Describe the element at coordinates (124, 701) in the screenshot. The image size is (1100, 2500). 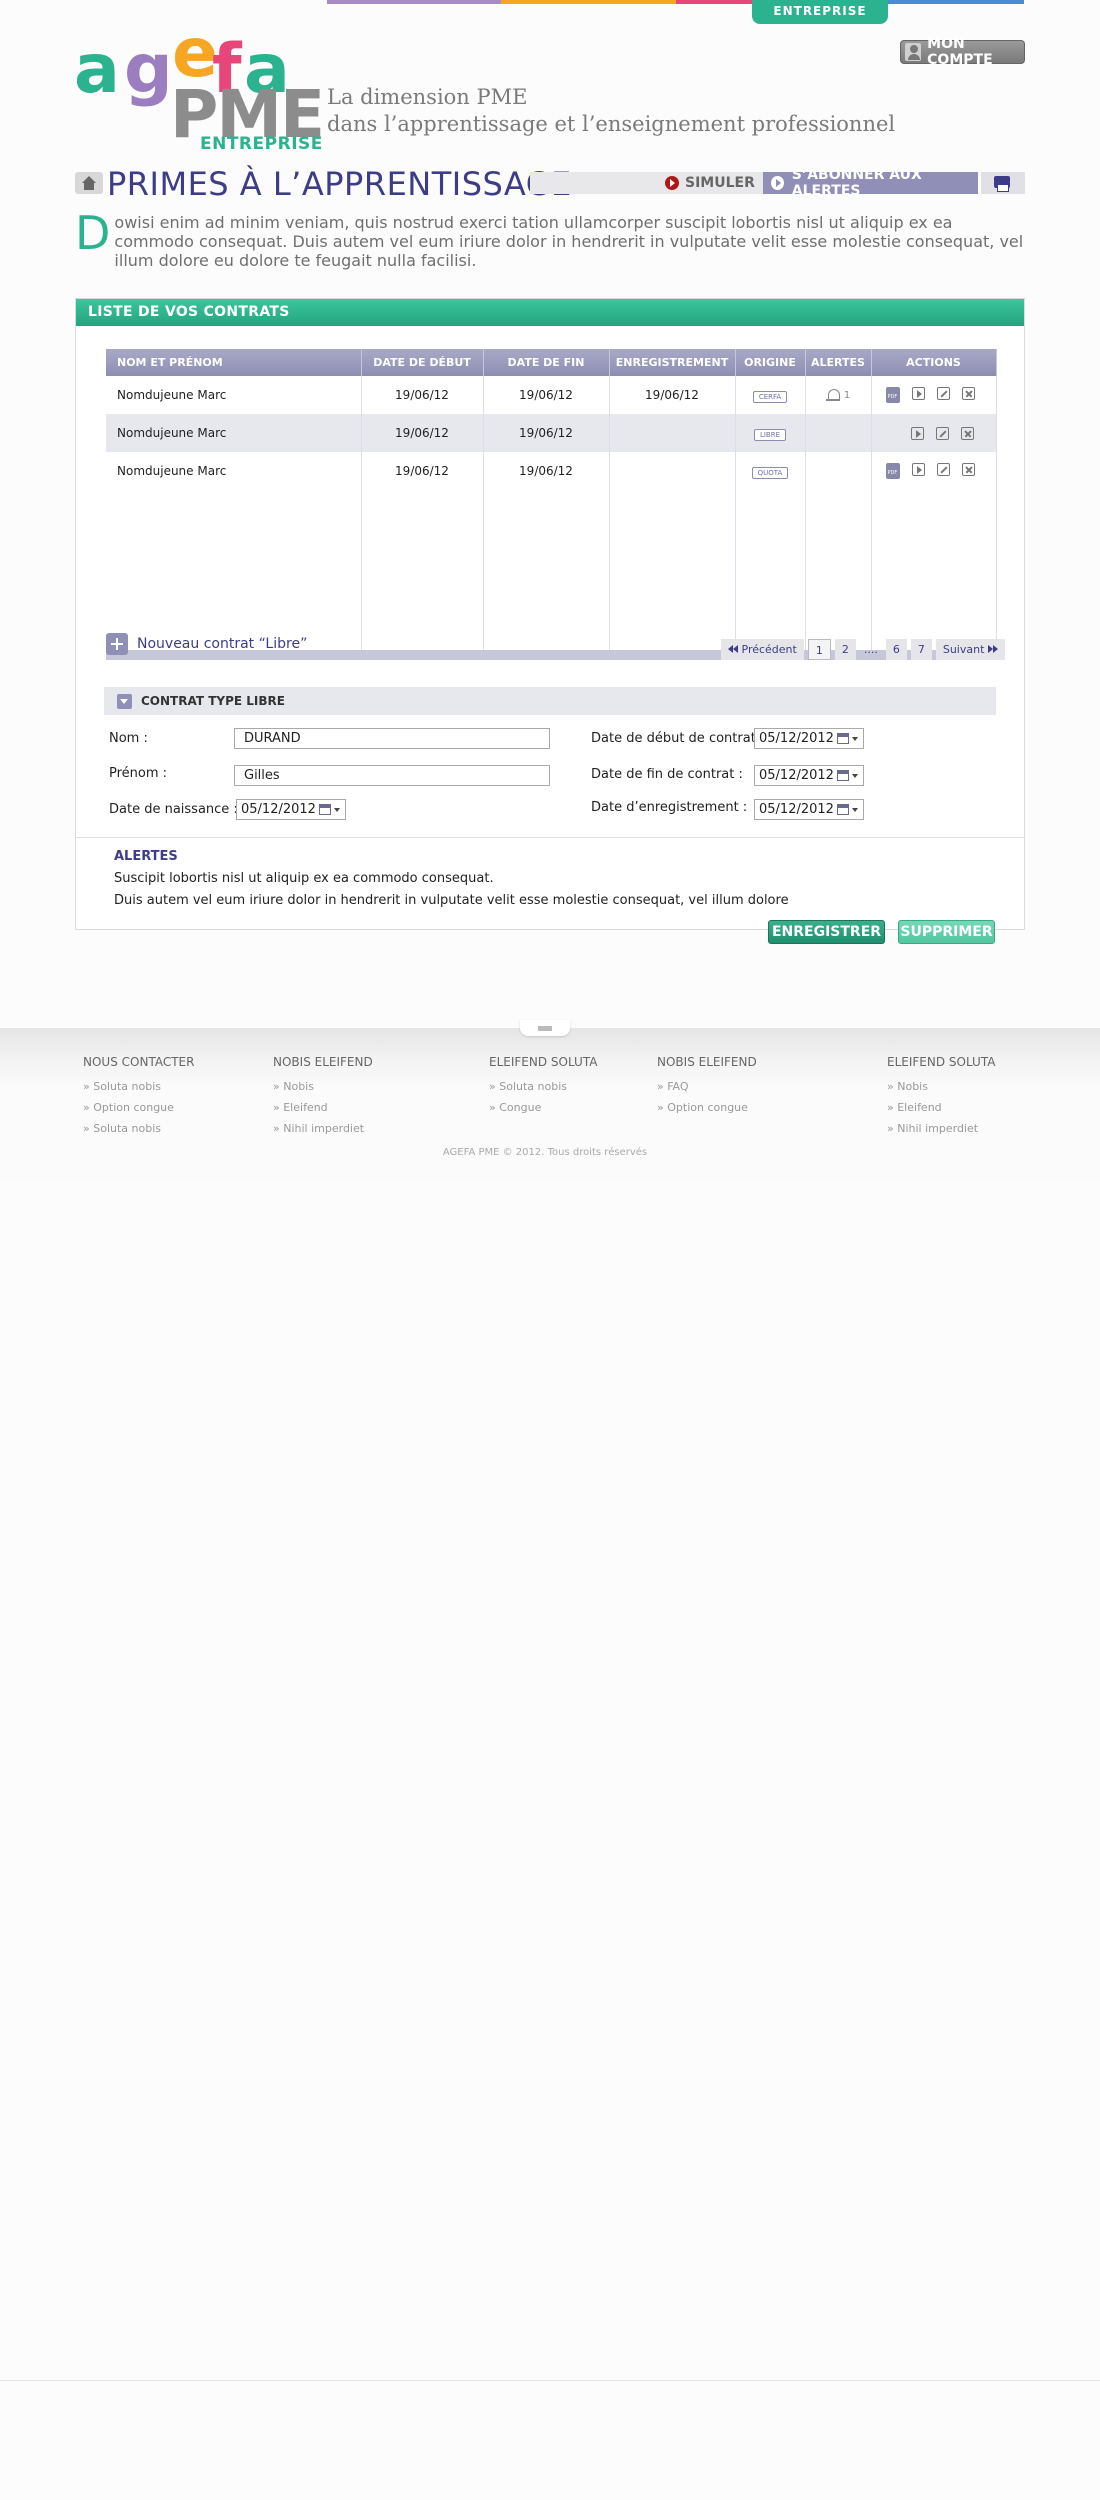
I see `collapse-icon` at that location.